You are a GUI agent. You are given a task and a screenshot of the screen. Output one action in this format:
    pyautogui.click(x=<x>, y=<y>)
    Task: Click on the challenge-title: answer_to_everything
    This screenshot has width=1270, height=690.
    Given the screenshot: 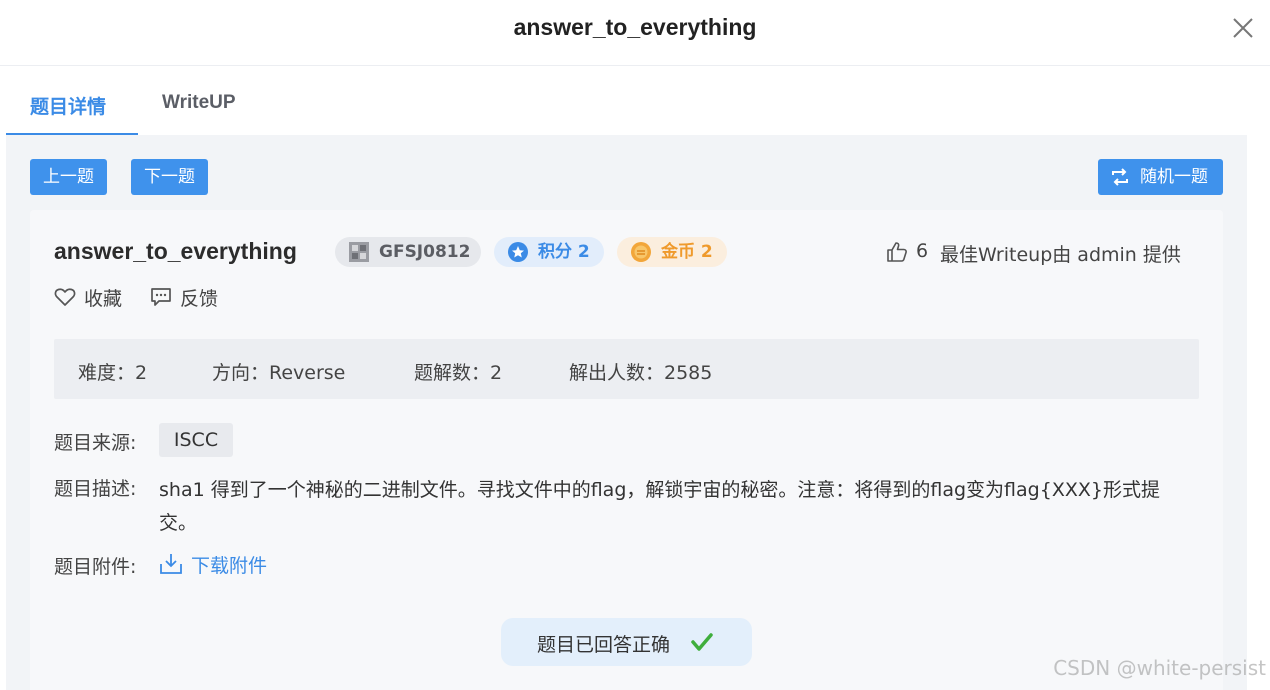 What is the action you would take?
    pyautogui.click(x=175, y=251)
    